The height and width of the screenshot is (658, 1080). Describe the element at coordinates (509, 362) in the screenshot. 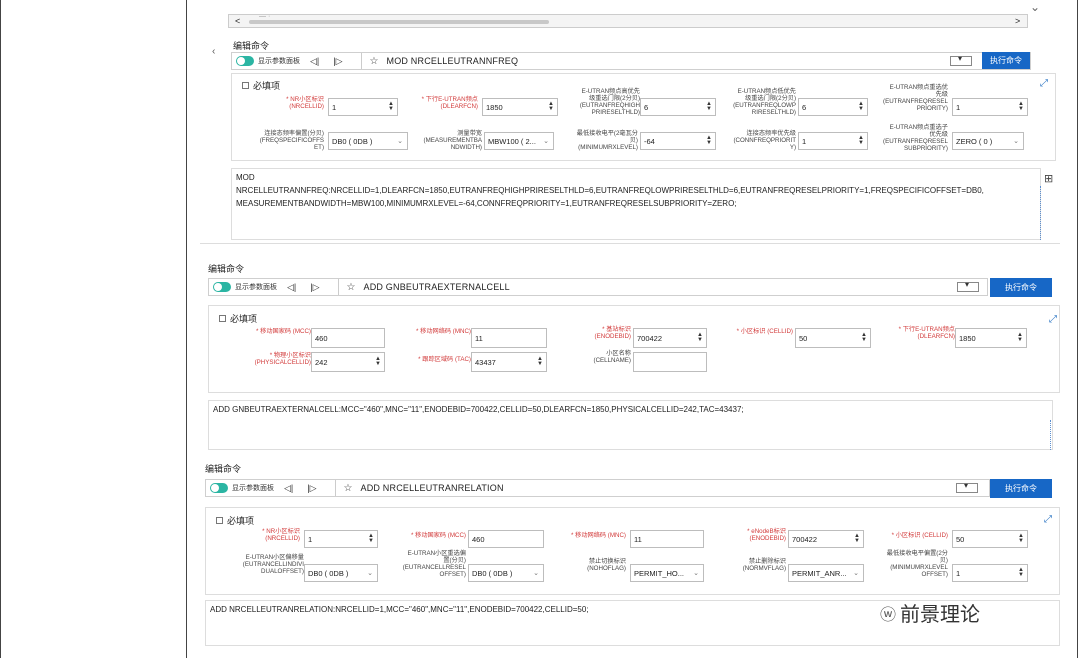

I see `field-stepper: 43437 ▲ ▼` at that location.